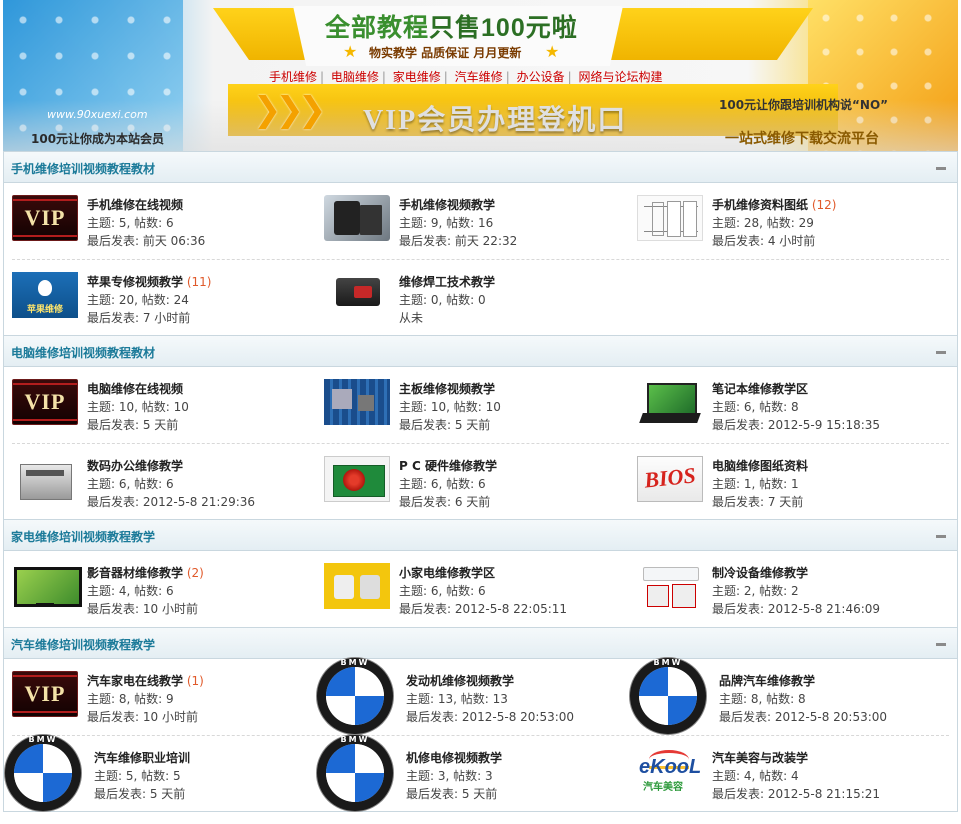 This screenshot has height=824, width=961. I want to click on section-header: 电脑维修培训视频教程教材, so click(480, 351).